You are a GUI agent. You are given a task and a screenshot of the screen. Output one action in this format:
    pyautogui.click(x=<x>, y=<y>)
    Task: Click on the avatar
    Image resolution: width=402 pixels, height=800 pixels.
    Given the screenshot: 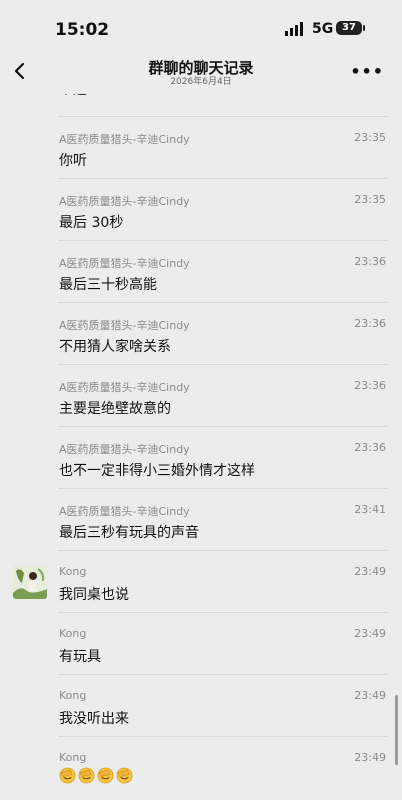 What is the action you would take?
    pyautogui.click(x=30, y=582)
    